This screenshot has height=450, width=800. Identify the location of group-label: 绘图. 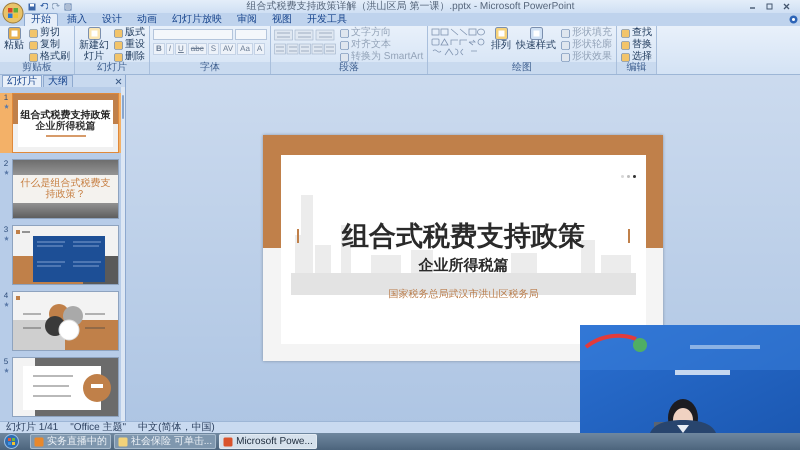
(522, 68).